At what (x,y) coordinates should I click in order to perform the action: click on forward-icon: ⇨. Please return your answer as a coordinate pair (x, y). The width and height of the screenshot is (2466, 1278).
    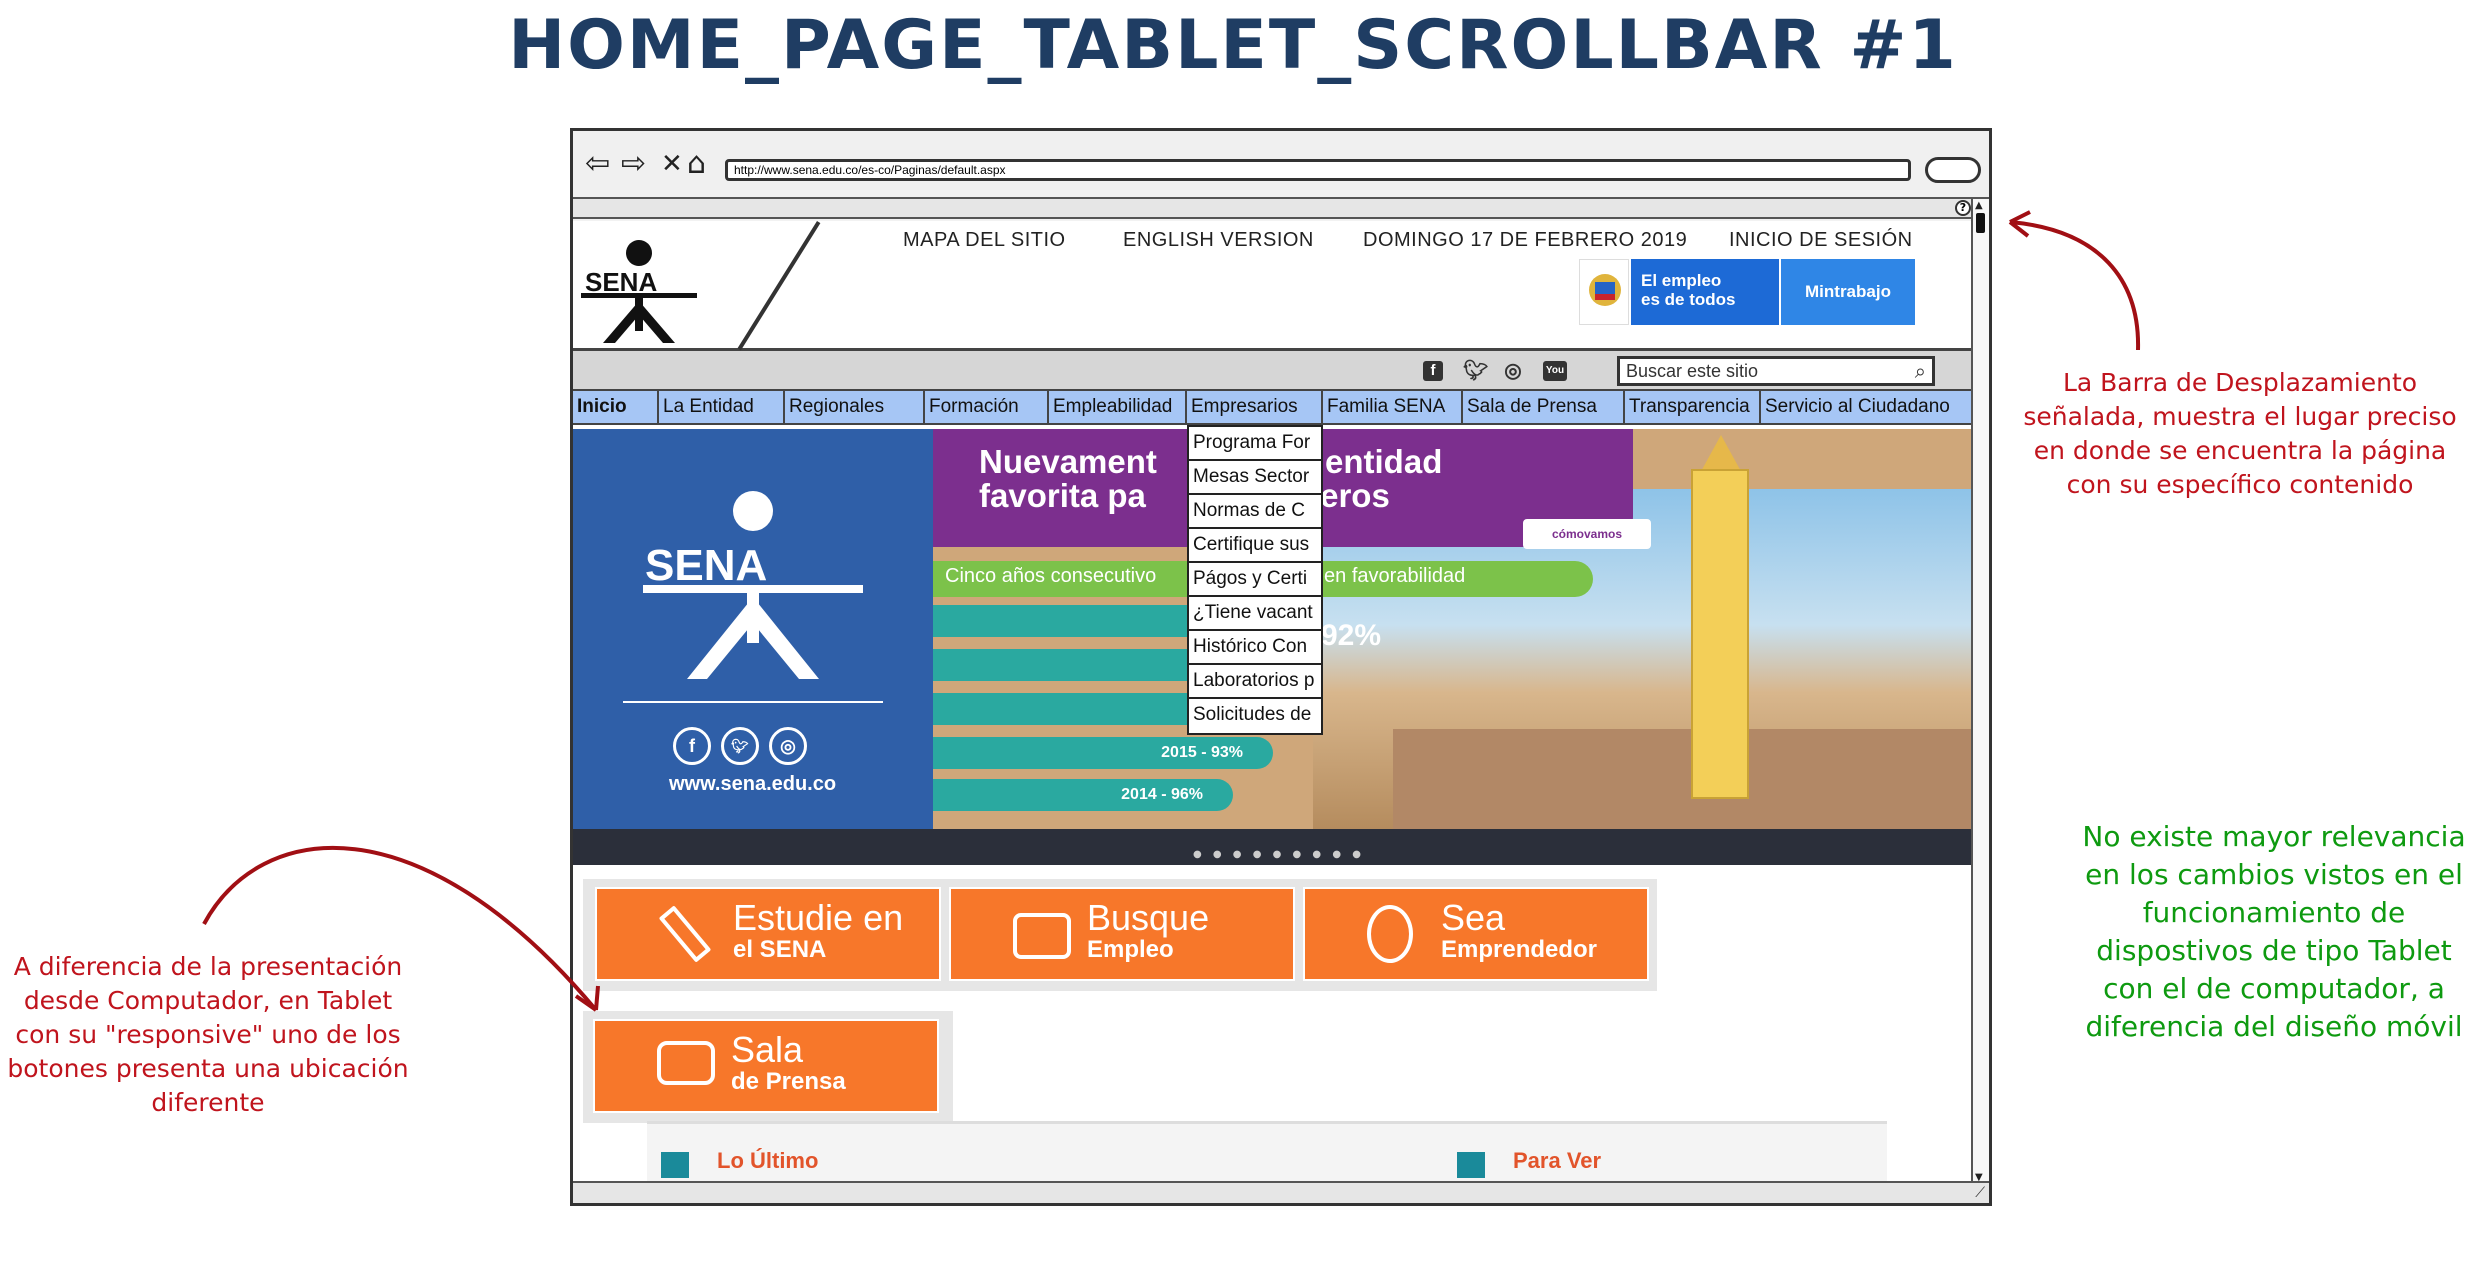
    Looking at the image, I should click on (633, 164).